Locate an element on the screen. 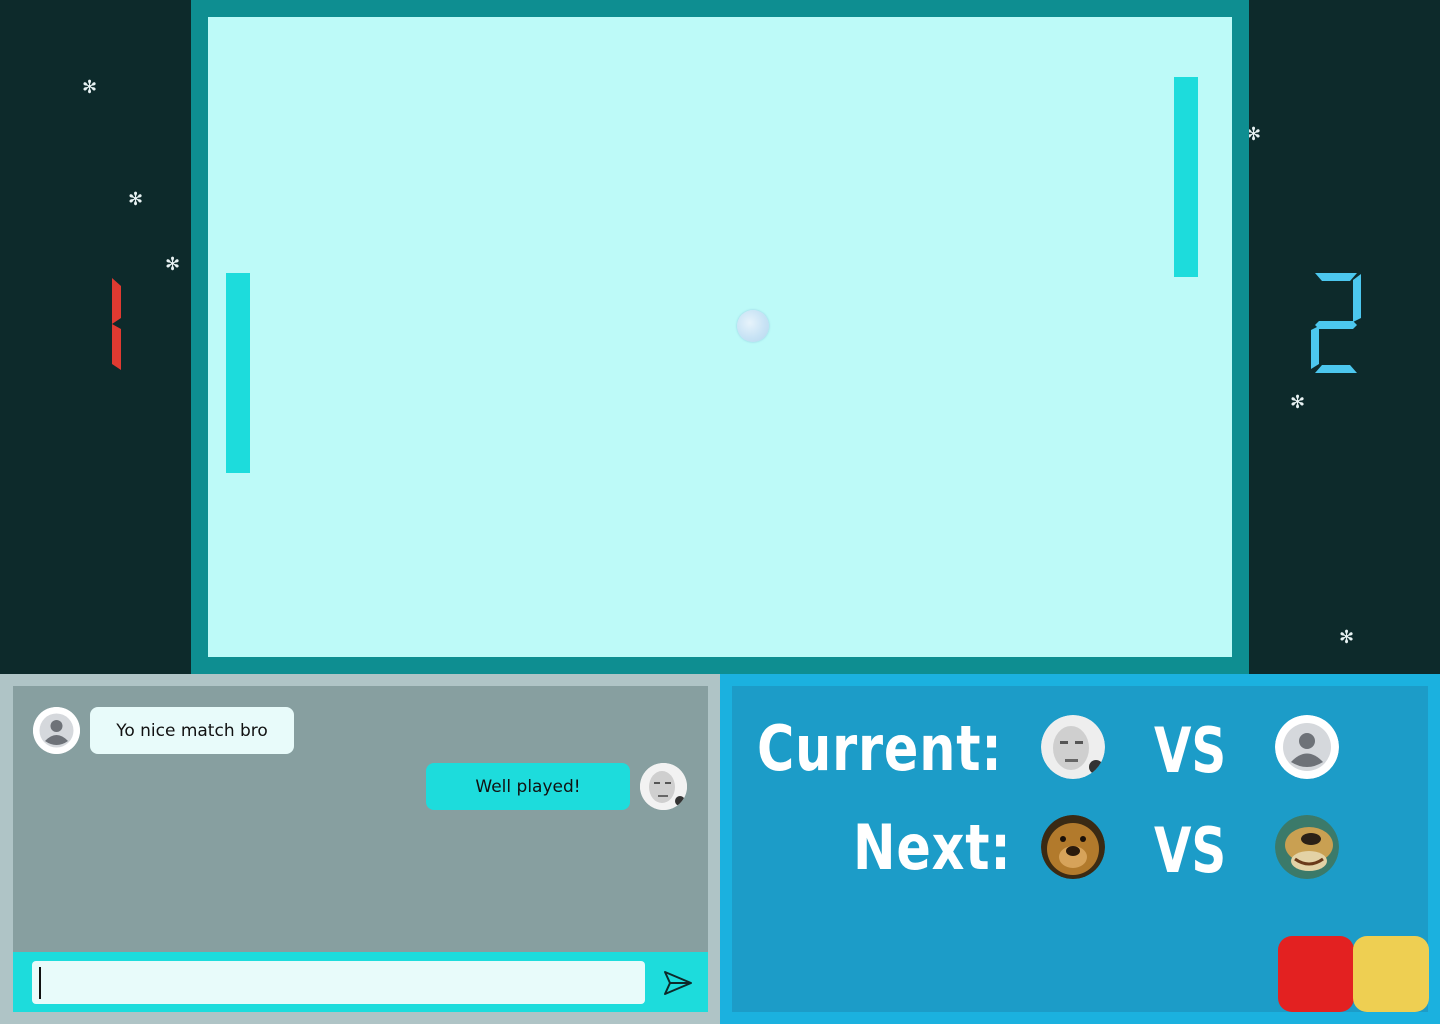 This screenshot has width=1440, height=1024. next-label: Next: is located at coordinates (932, 847).